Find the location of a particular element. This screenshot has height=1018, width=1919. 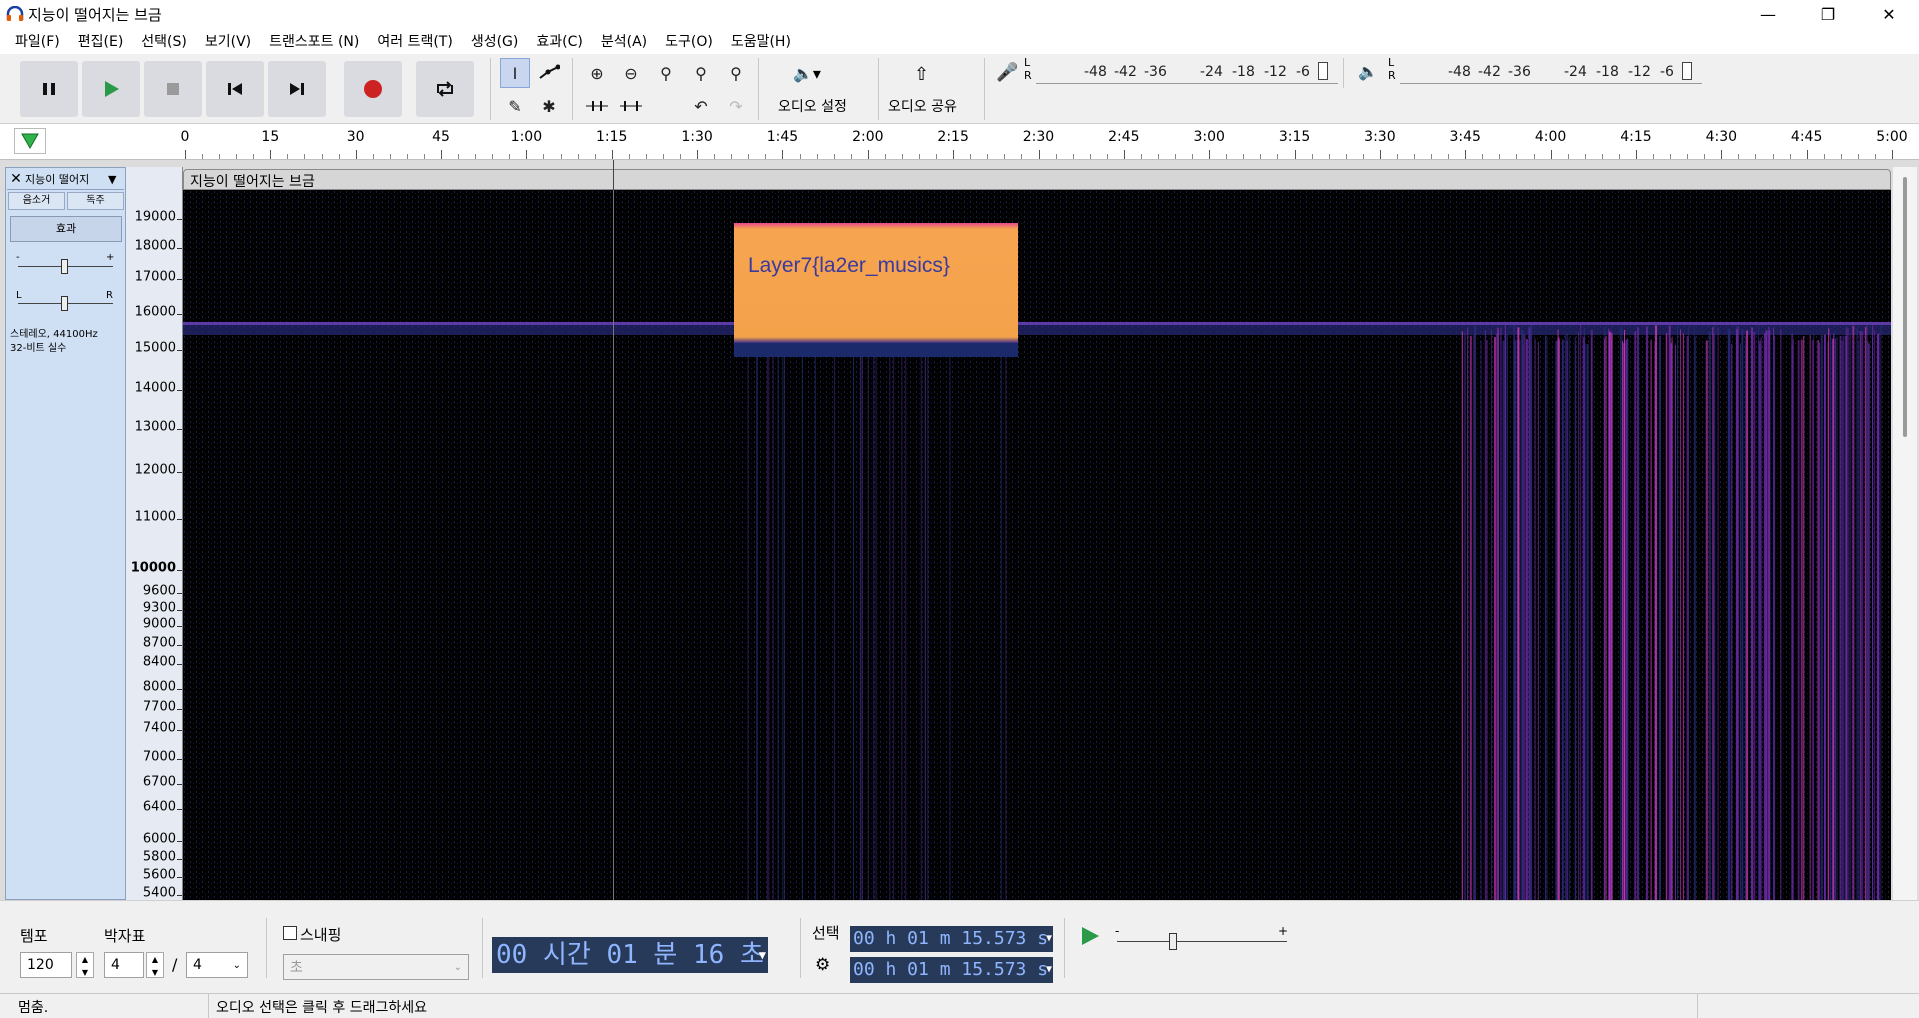

tempo-spinner: ▲ ▼ is located at coordinates (85, 965).